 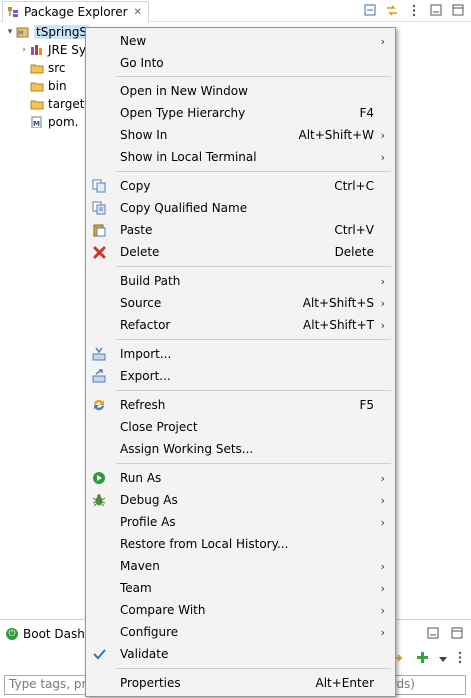 What do you see at coordinates (13, 12) in the screenshot?
I see `package-explorer-icon` at bounding box center [13, 12].